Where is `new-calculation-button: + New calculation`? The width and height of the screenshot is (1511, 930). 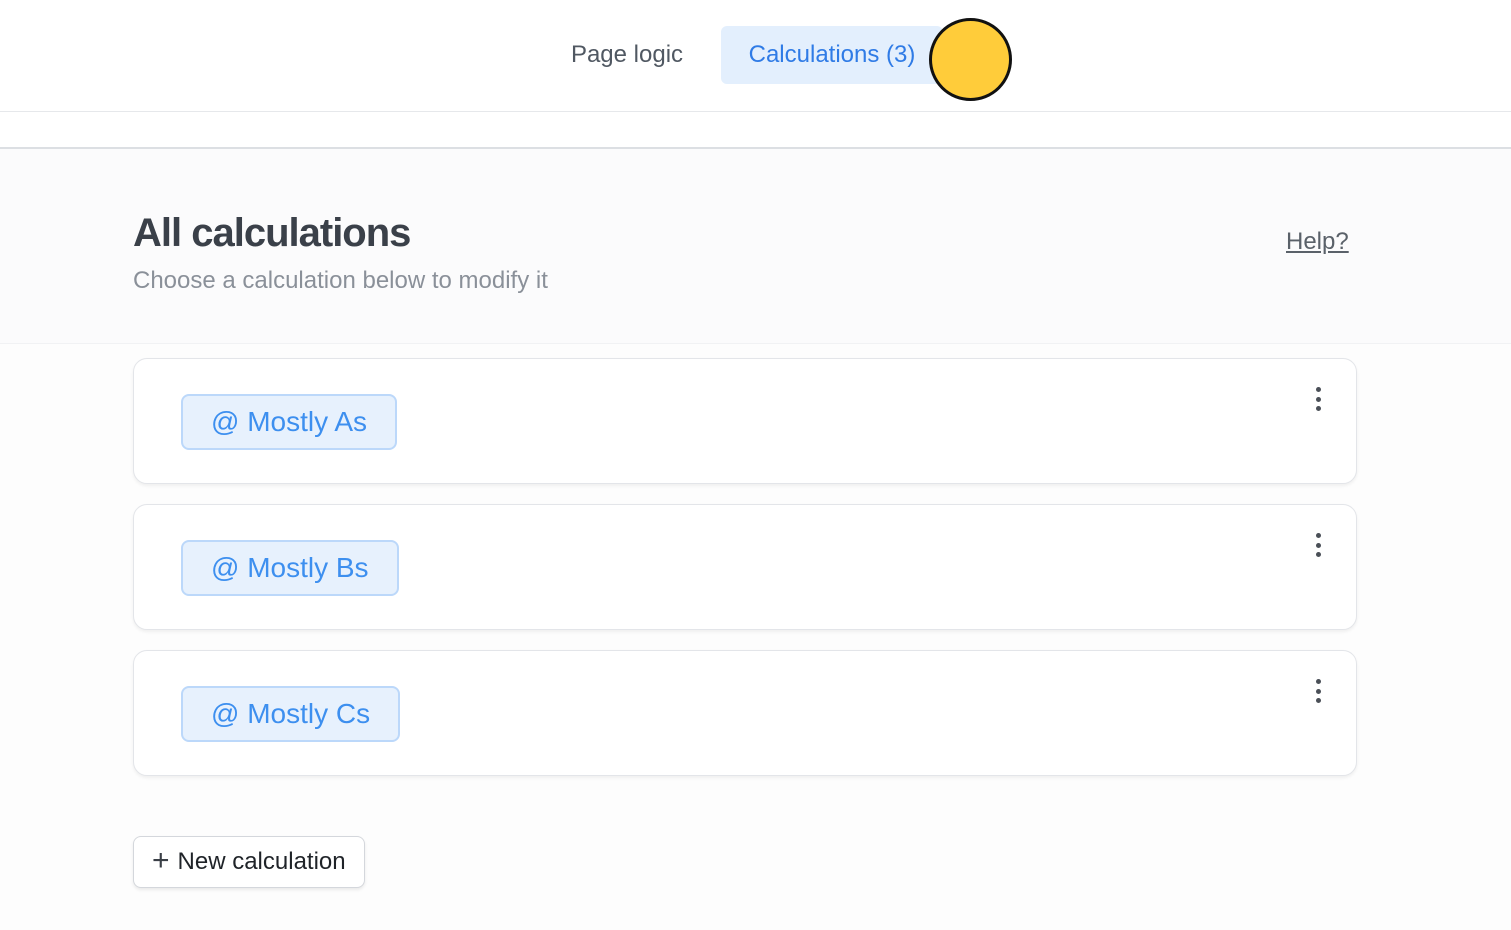
new-calculation-button: + New calculation is located at coordinates (249, 862).